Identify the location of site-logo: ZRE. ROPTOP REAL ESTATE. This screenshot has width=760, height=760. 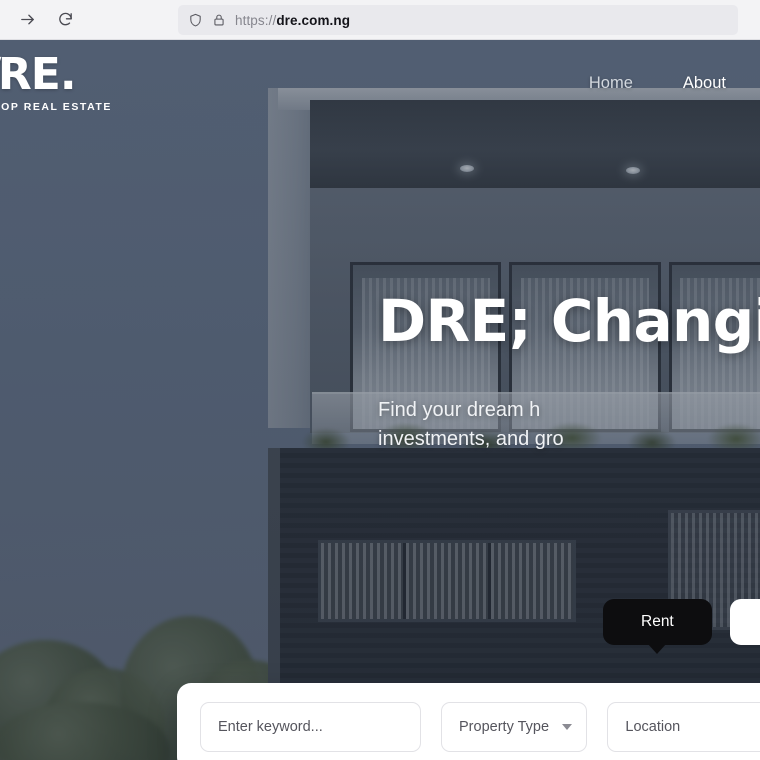
(83, 81).